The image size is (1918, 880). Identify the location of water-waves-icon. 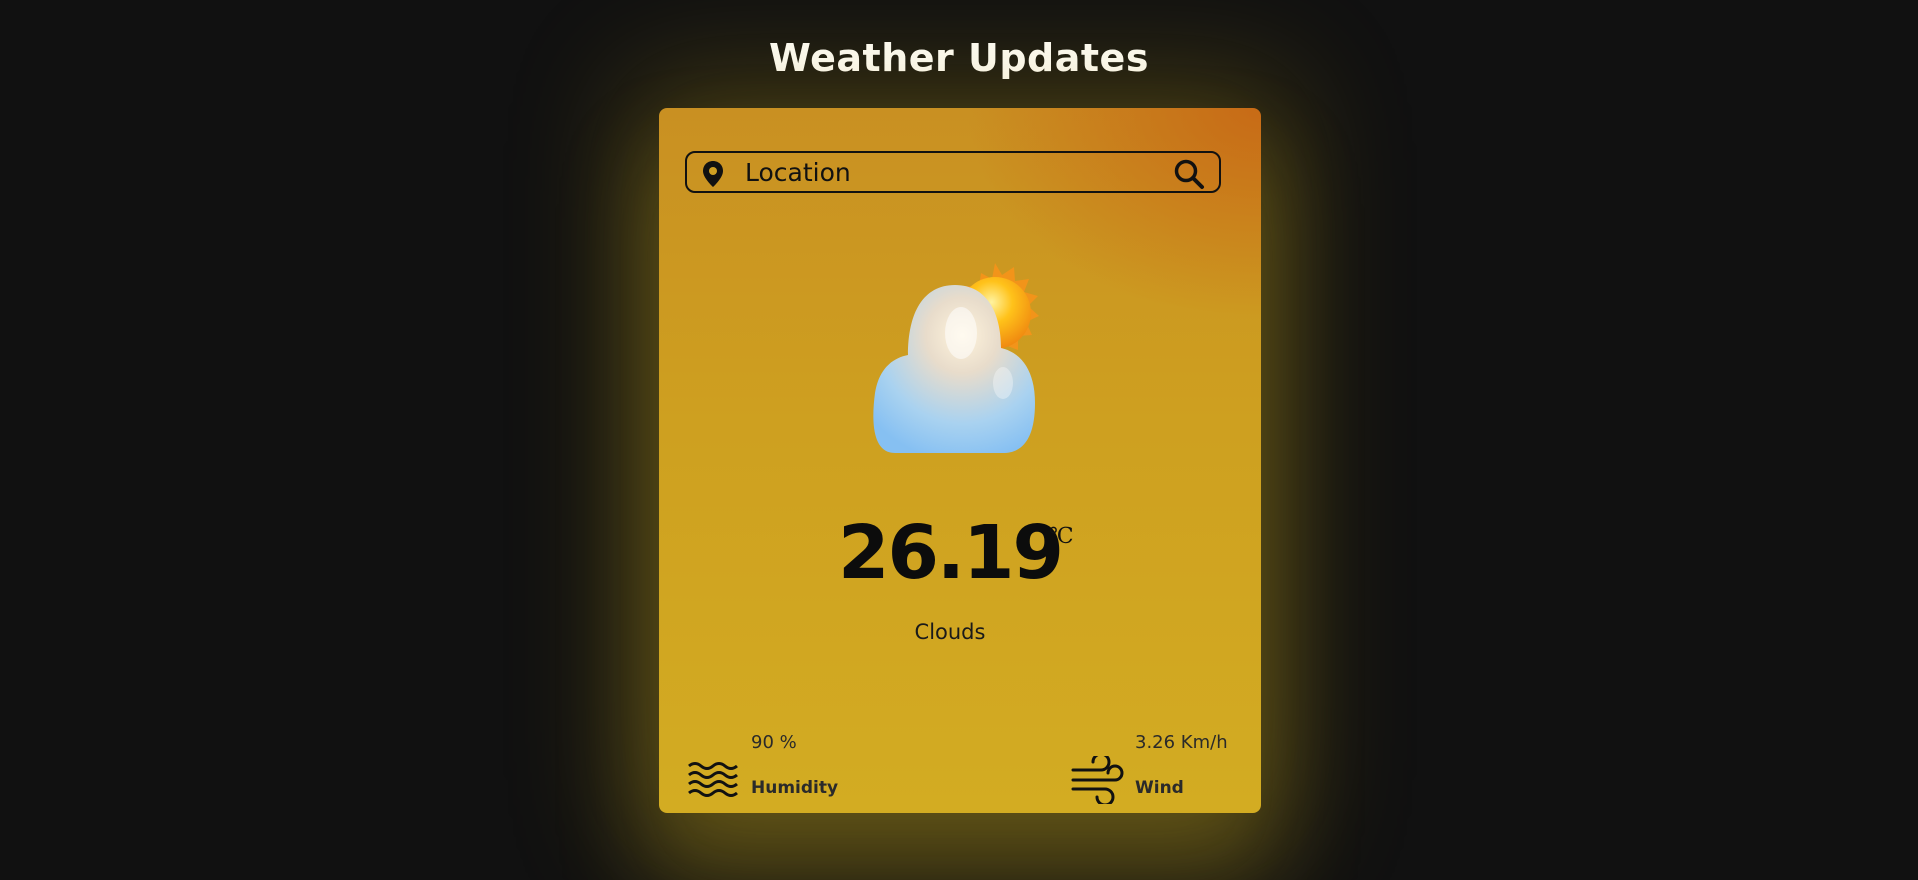
(713, 779).